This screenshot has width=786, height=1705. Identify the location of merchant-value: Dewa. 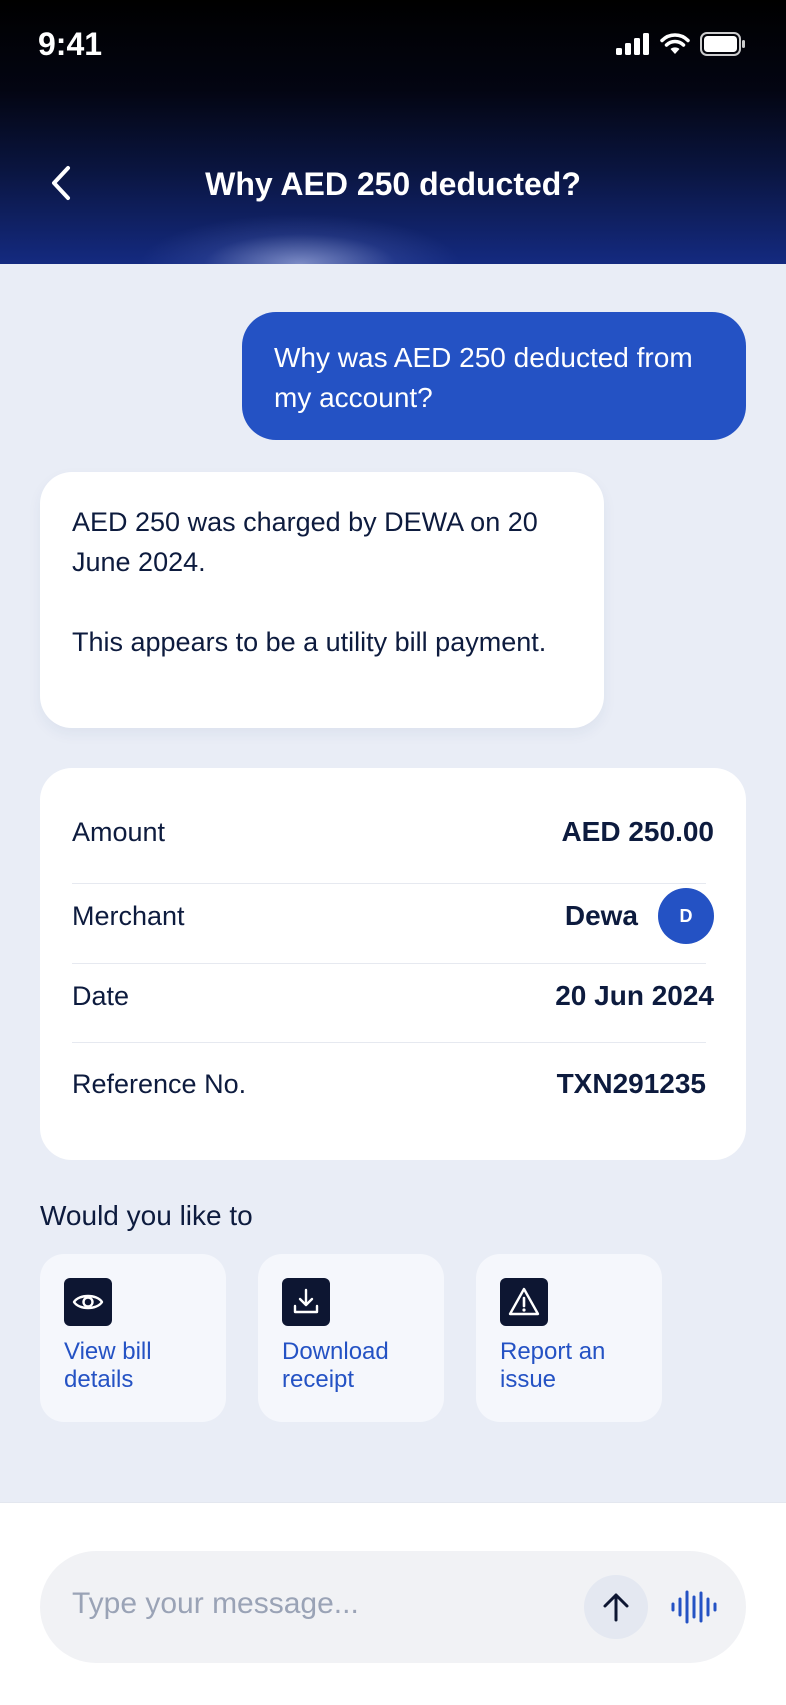
(601, 915).